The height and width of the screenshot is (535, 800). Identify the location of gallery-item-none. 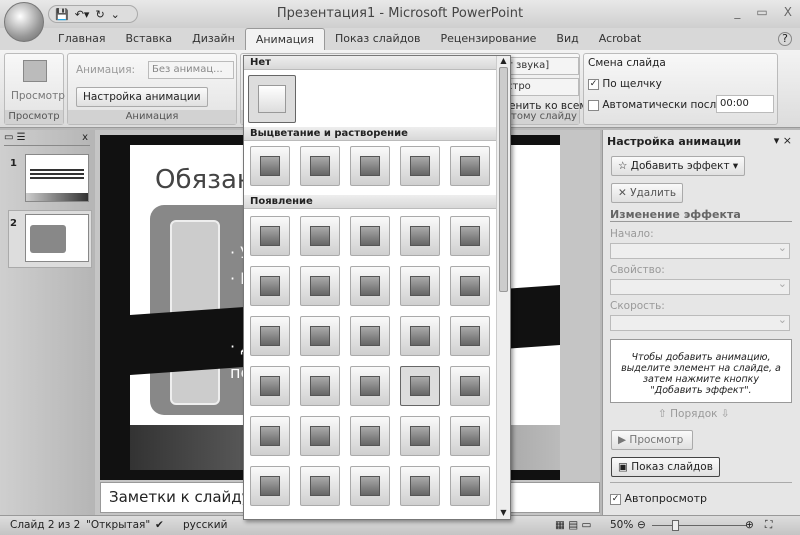
(272, 99).